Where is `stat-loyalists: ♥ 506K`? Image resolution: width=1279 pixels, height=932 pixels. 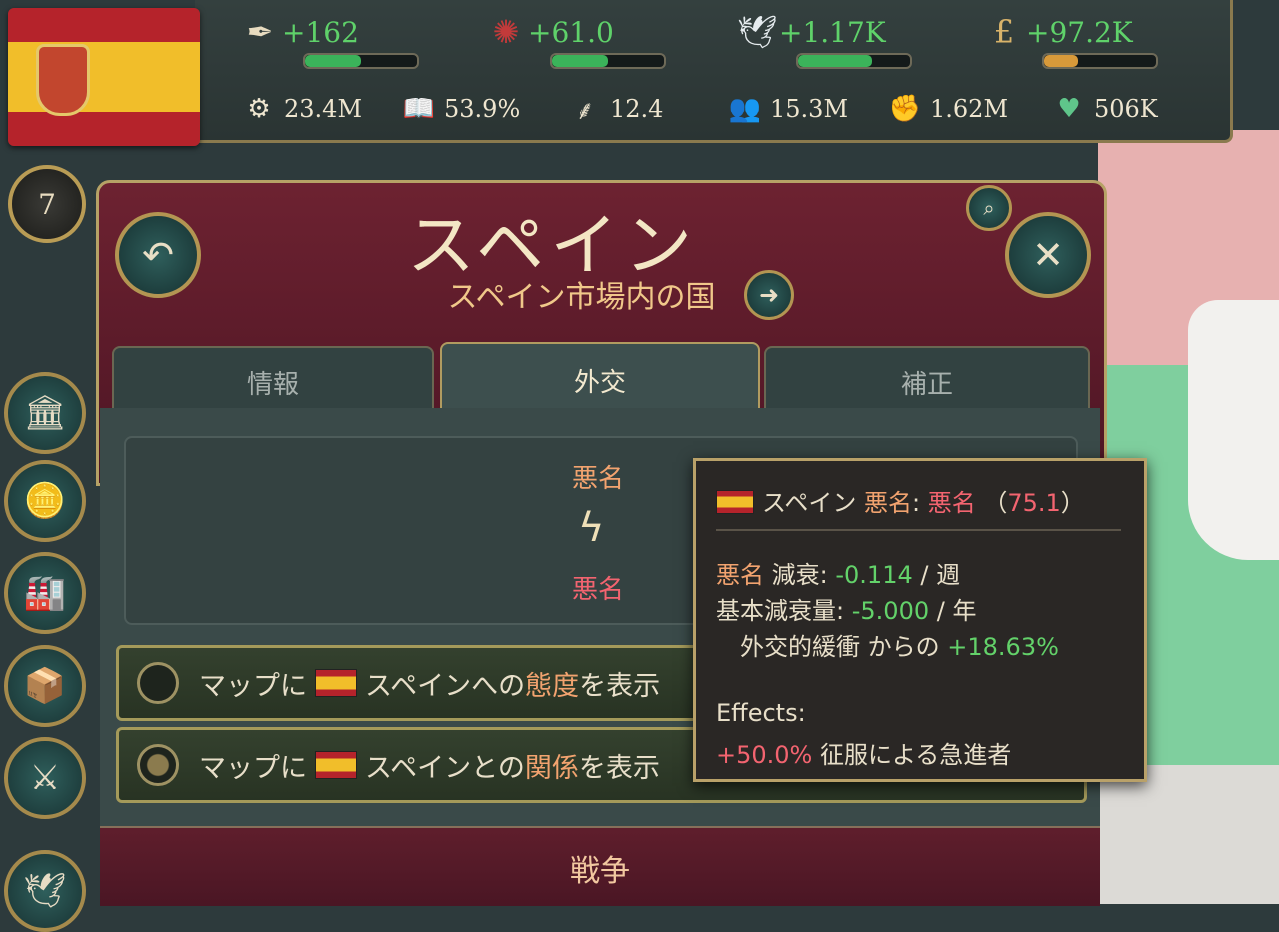 stat-loyalists: ♥ 506K is located at coordinates (1104, 109).